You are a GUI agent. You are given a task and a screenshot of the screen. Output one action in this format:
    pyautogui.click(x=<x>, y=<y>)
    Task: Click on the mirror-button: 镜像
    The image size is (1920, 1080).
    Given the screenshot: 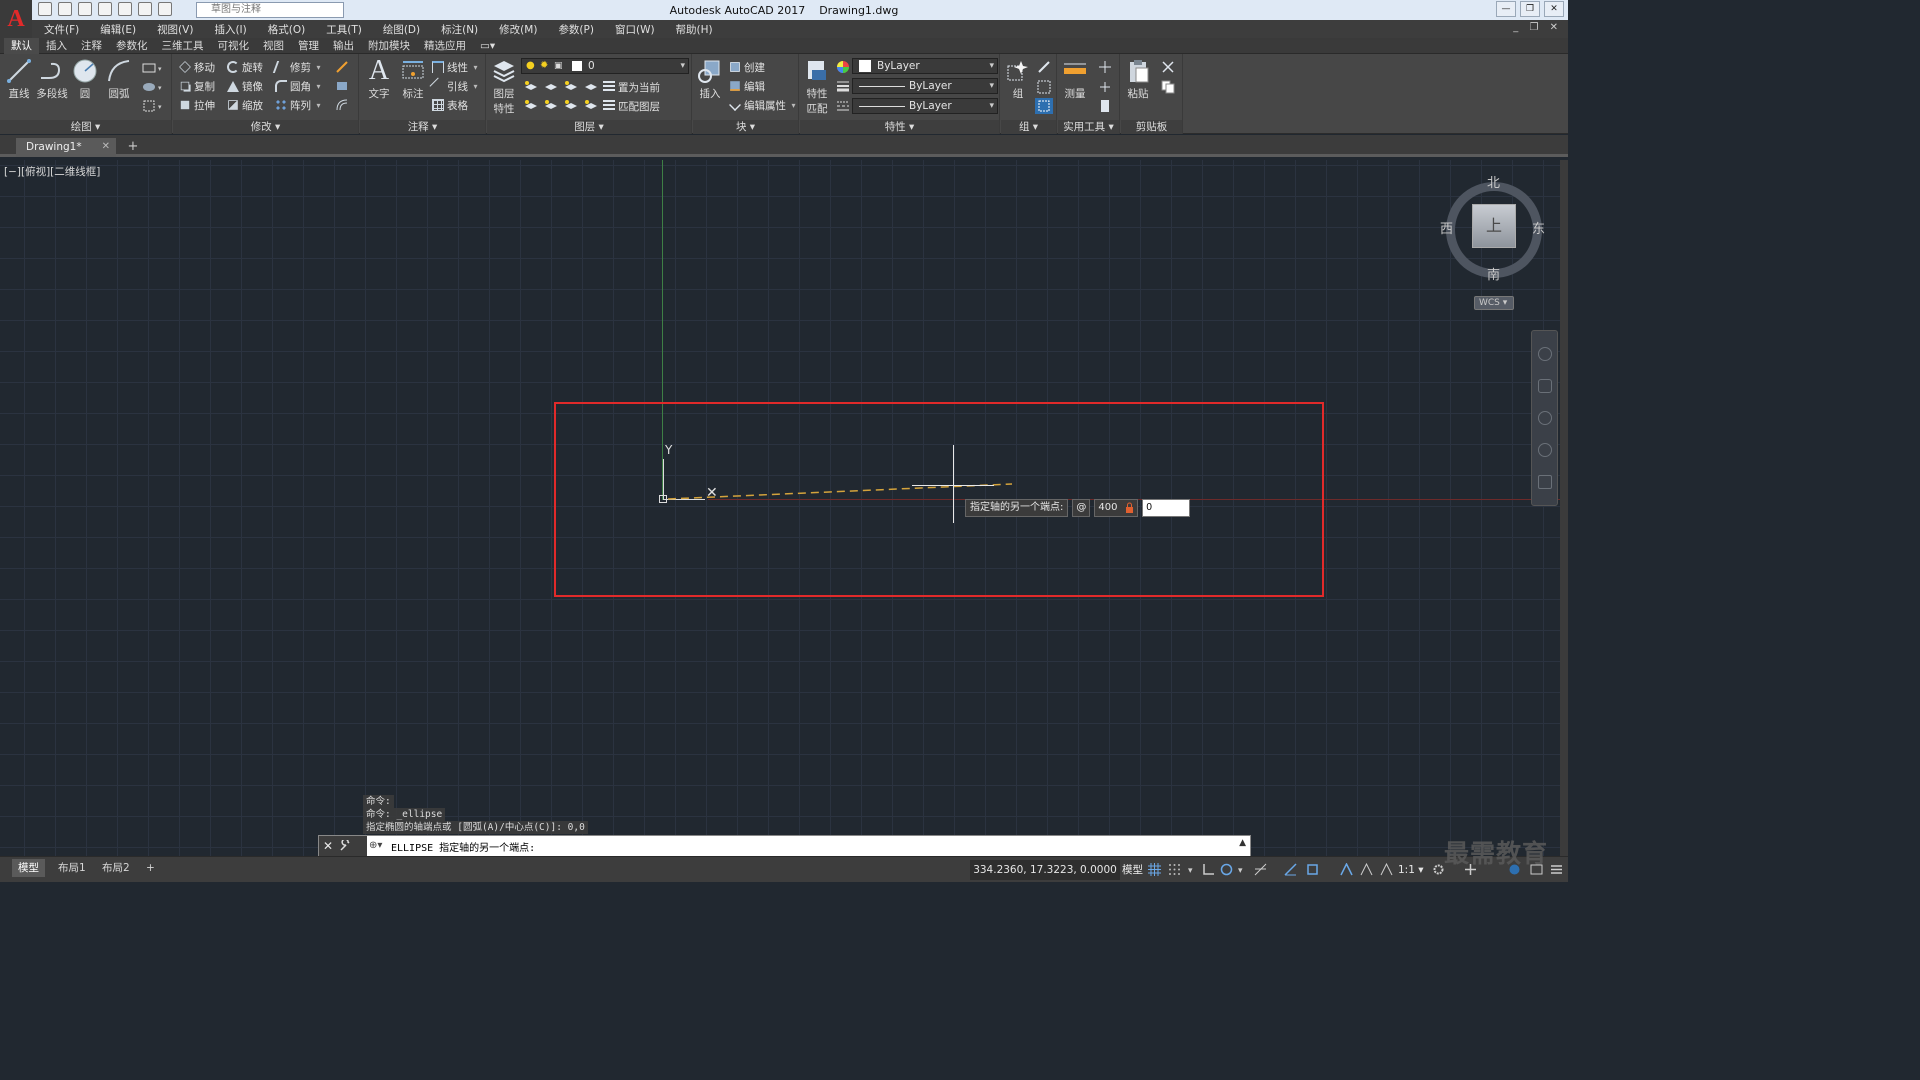 What is the action you would take?
    pyautogui.click(x=245, y=86)
    